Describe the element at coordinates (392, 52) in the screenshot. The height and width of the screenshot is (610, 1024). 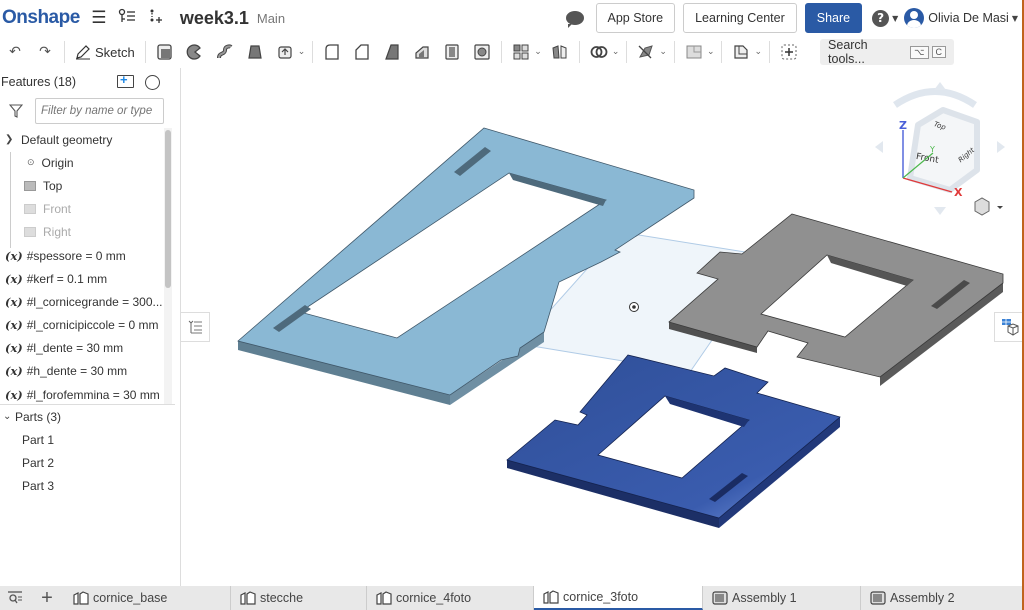
I see `draft-icon` at that location.